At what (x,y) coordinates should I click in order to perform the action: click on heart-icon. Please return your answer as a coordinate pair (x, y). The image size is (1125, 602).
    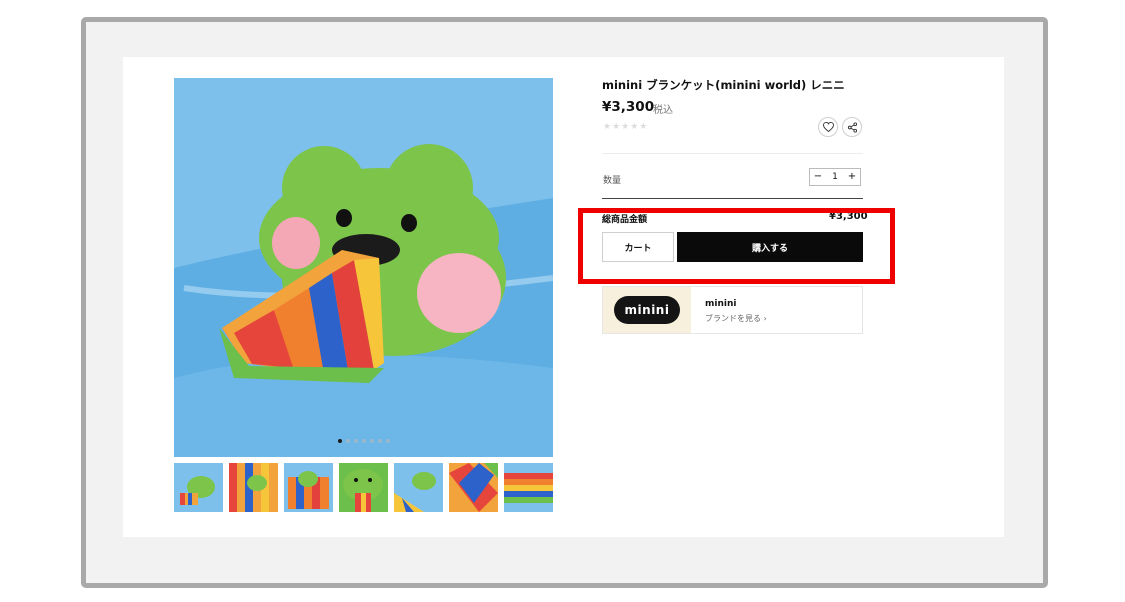
    Looking at the image, I should click on (828, 127).